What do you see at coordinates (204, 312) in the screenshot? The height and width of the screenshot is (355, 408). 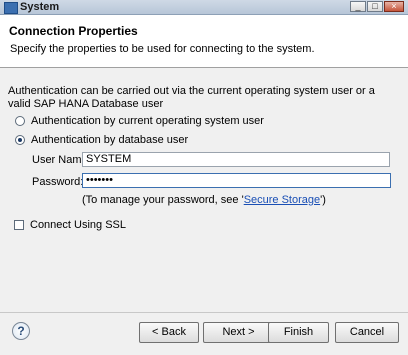 I see `footer-divider` at bounding box center [204, 312].